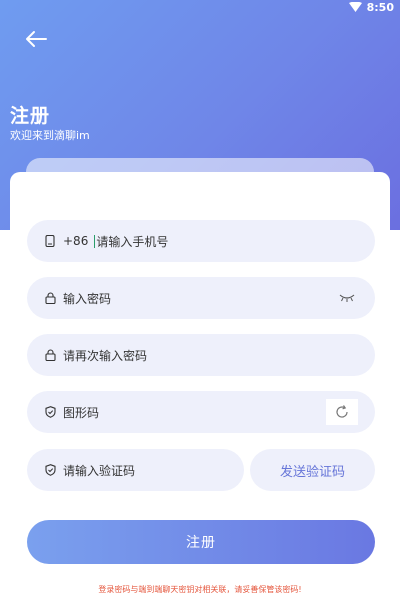 This screenshot has width=400, height=615. I want to click on status-bar: 8:50, so click(371, 7).